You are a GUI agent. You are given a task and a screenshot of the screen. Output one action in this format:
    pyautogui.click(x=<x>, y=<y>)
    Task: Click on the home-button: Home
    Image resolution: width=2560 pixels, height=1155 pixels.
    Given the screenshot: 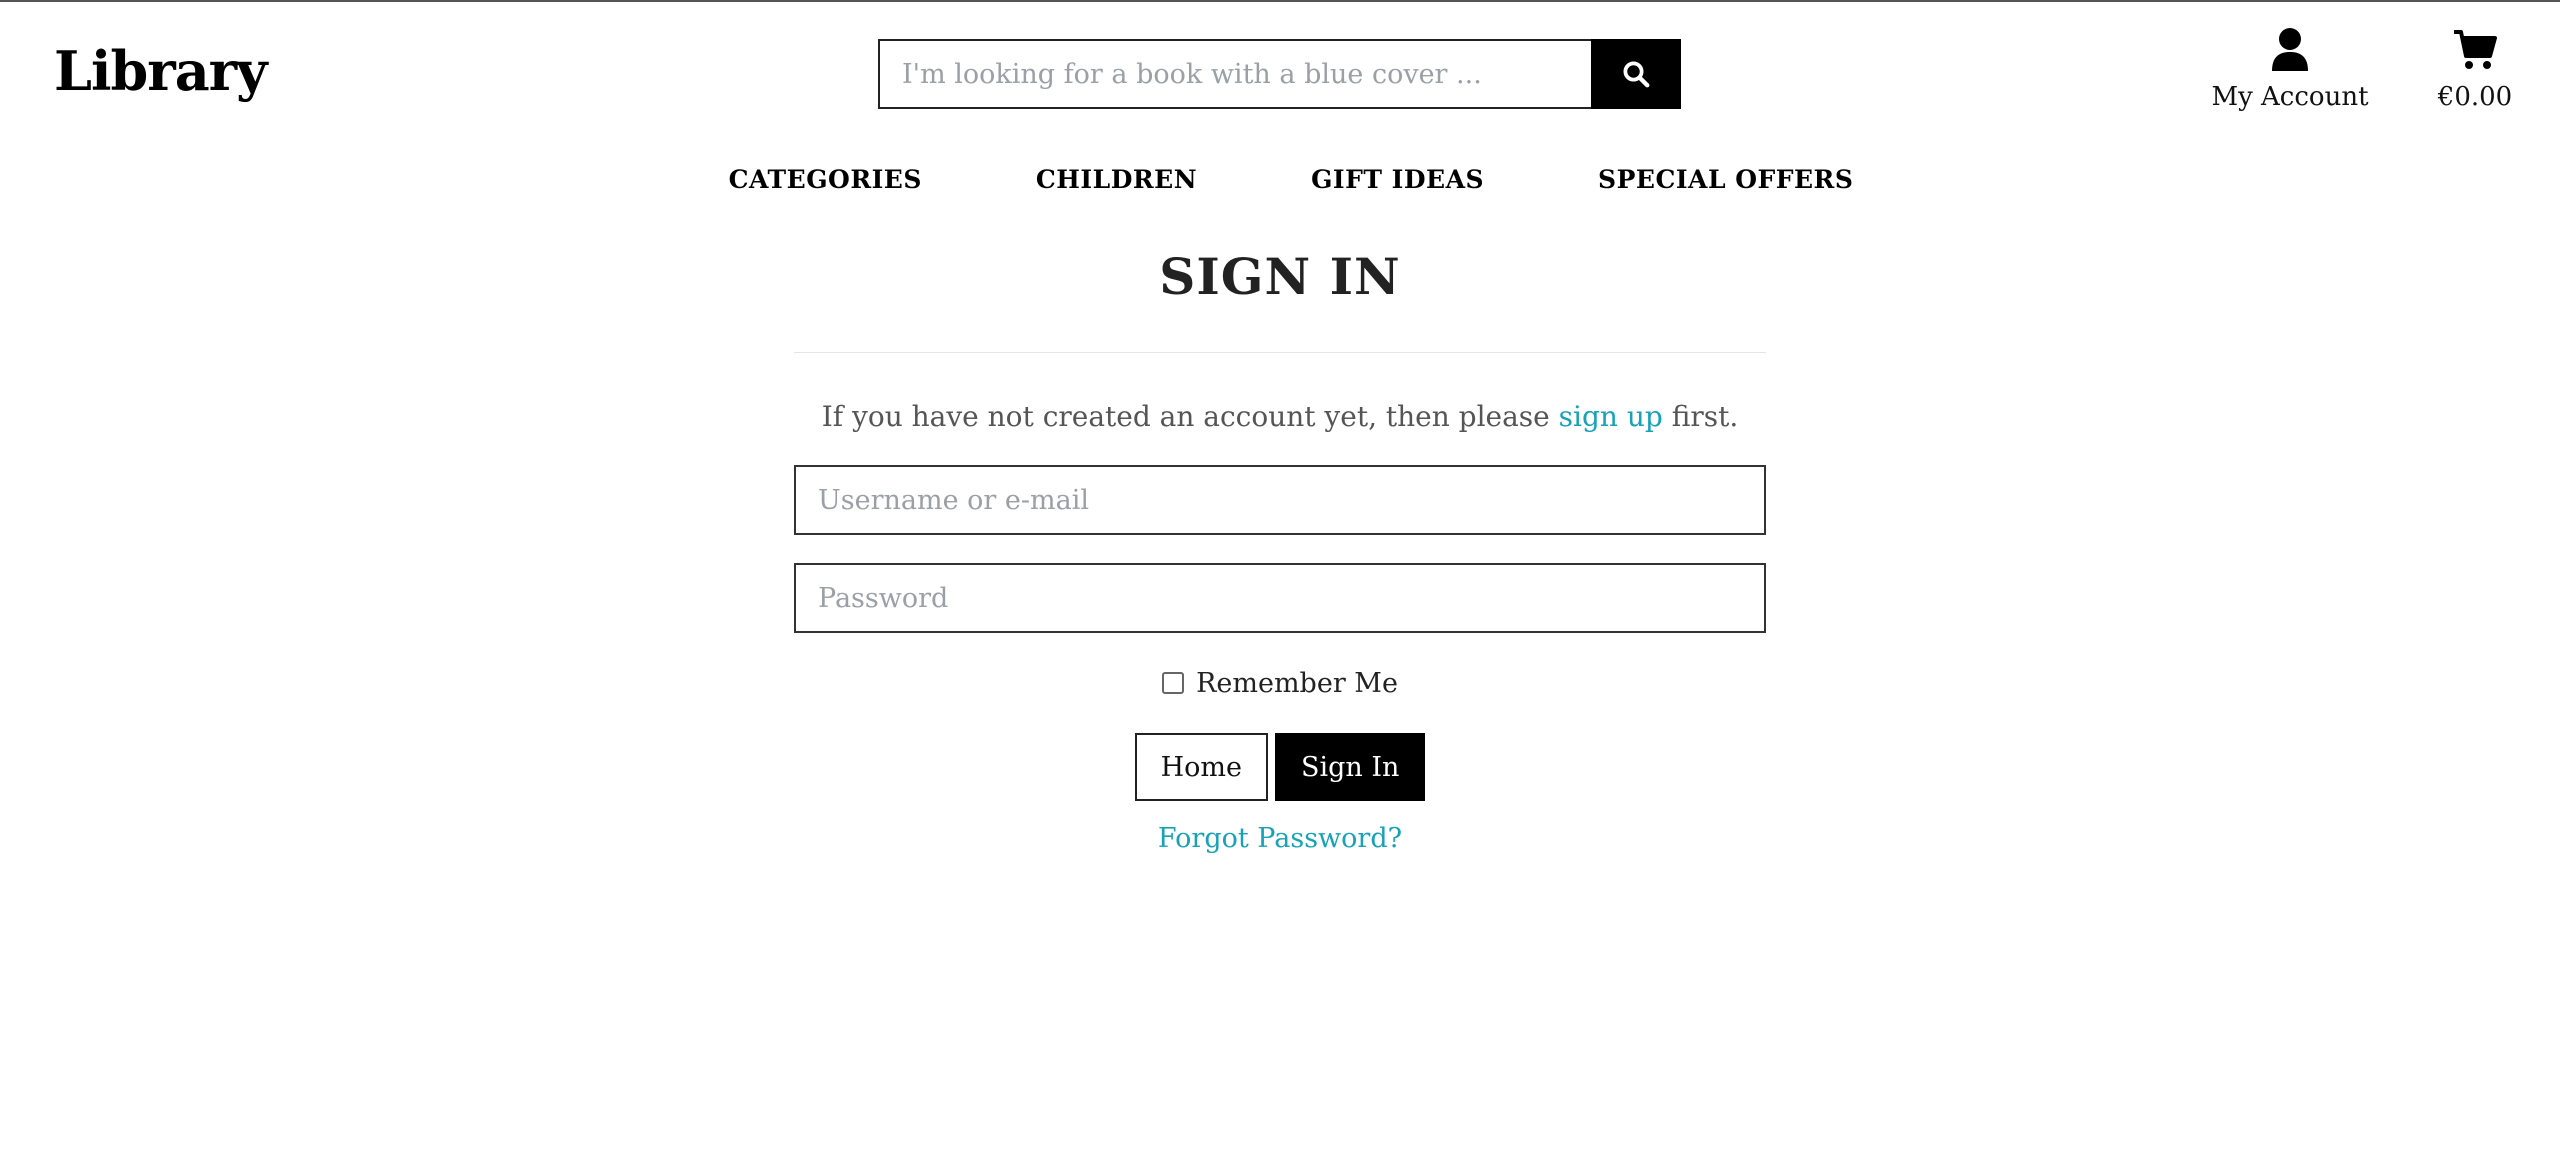 What is the action you would take?
    pyautogui.click(x=1201, y=767)
    